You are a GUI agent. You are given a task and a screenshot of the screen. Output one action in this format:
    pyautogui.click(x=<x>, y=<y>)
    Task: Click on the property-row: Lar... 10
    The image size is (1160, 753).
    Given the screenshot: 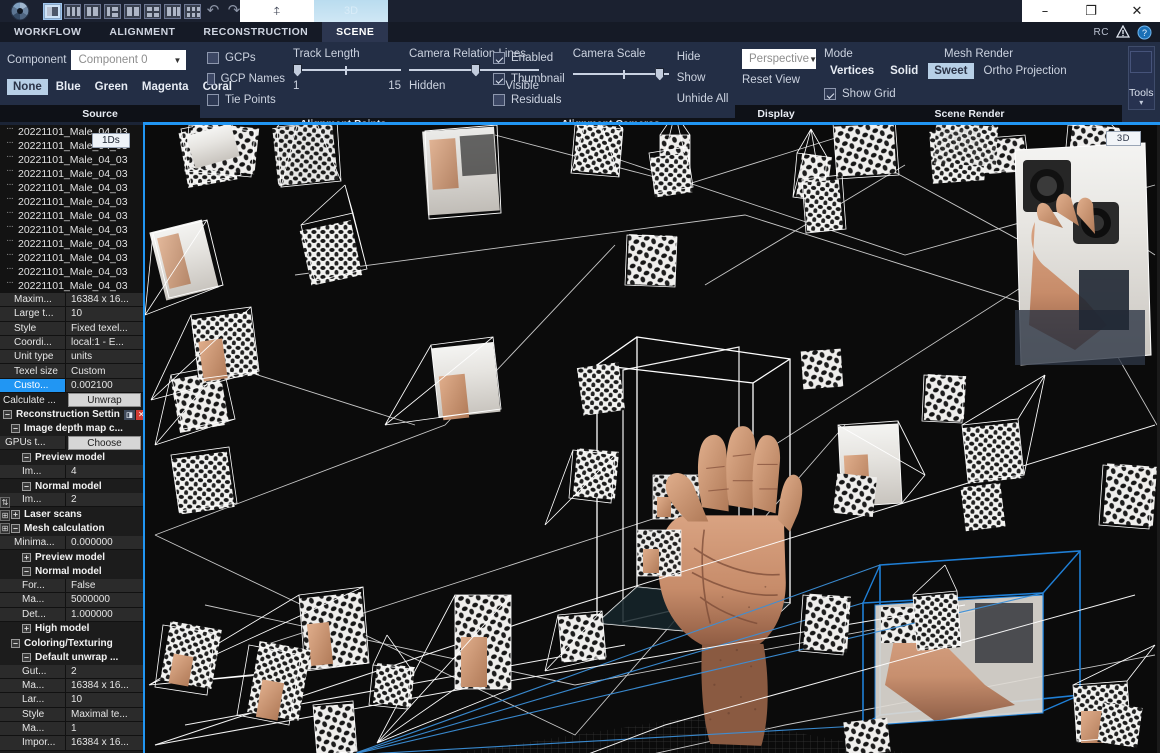 What is the action you would take?
    pyautogui.click(x=71, y=700)
    